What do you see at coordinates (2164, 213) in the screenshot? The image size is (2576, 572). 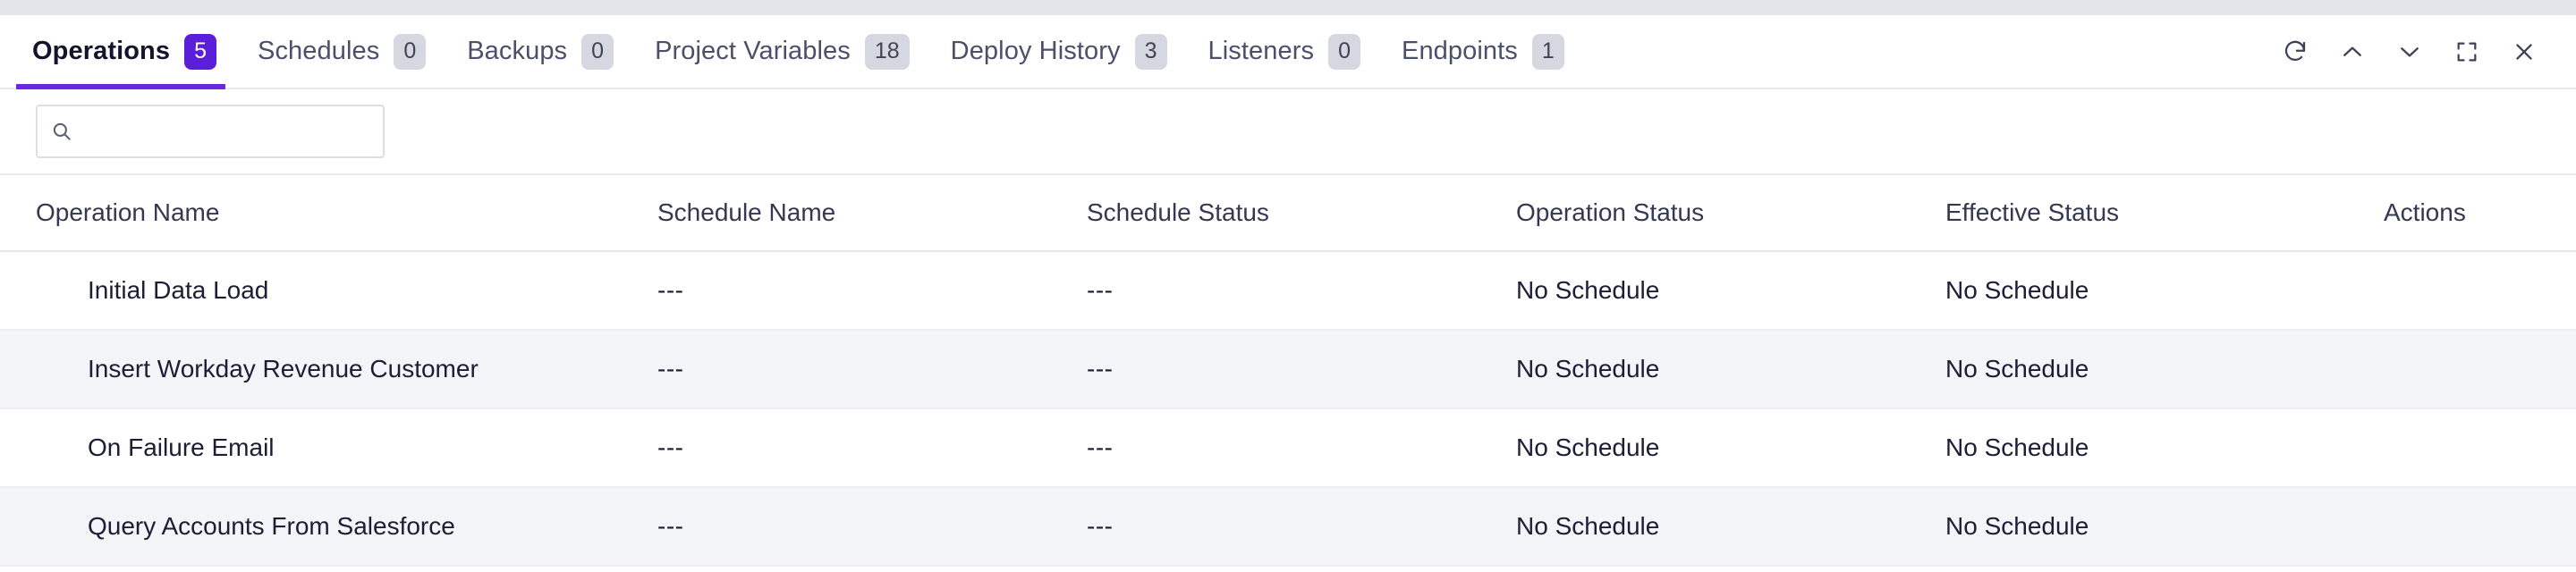 I see `column-header-effective-status: Effective Status` at bounding box center [2164, 213].